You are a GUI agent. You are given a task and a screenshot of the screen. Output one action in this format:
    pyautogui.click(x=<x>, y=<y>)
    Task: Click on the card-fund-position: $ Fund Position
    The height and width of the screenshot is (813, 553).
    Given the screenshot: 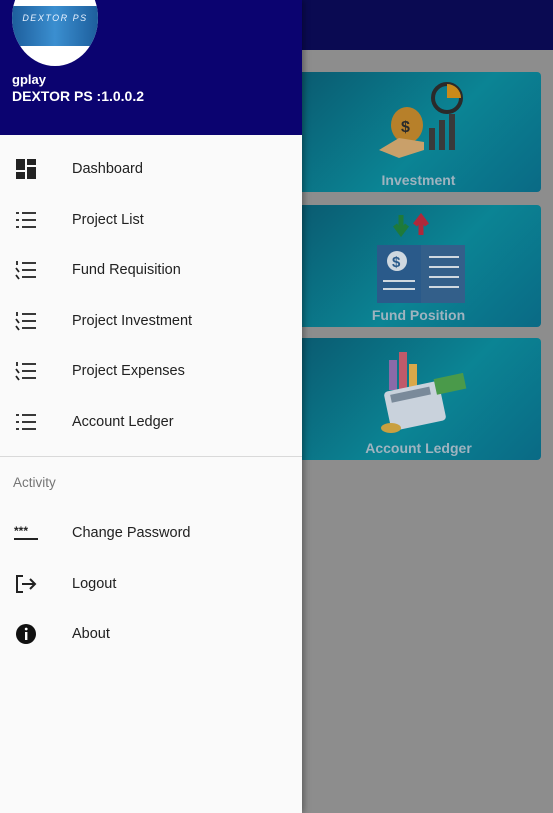 What is the action you would take?
    pyautogui.click(x=418, y=266)
    